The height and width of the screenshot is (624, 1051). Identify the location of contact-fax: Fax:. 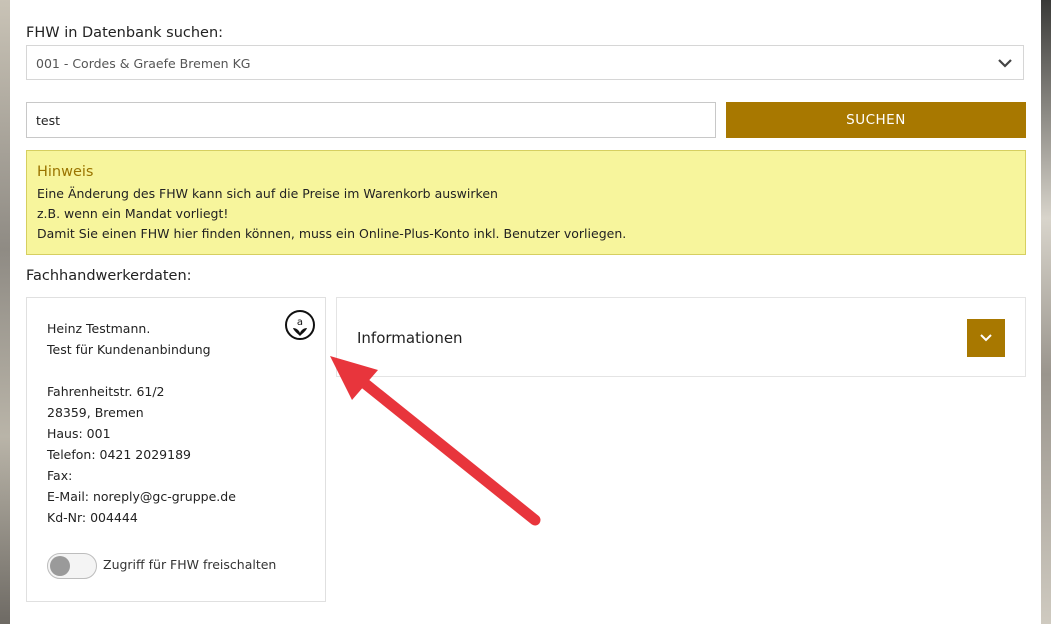
(60, 475).